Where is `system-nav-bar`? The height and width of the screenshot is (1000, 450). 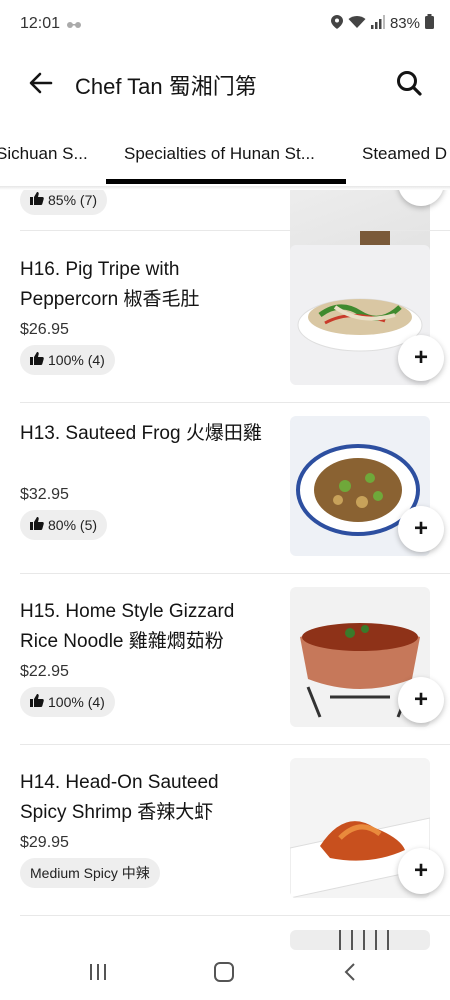
system-nav-bar is located at coordinates (225, 975).